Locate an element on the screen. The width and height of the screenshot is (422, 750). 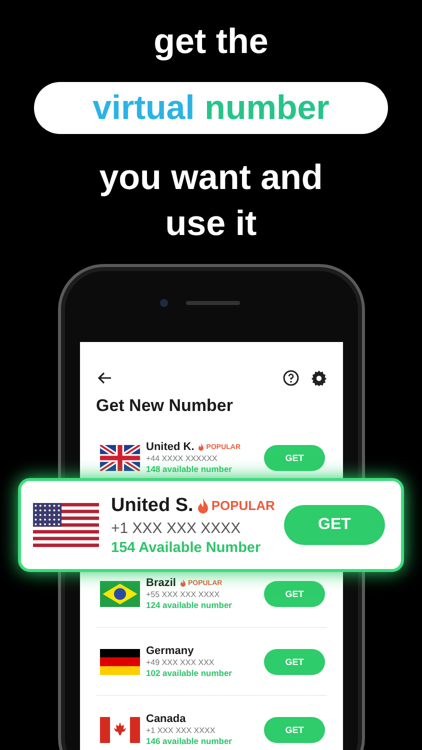
settings-icon is located at coordinates (319, 378).